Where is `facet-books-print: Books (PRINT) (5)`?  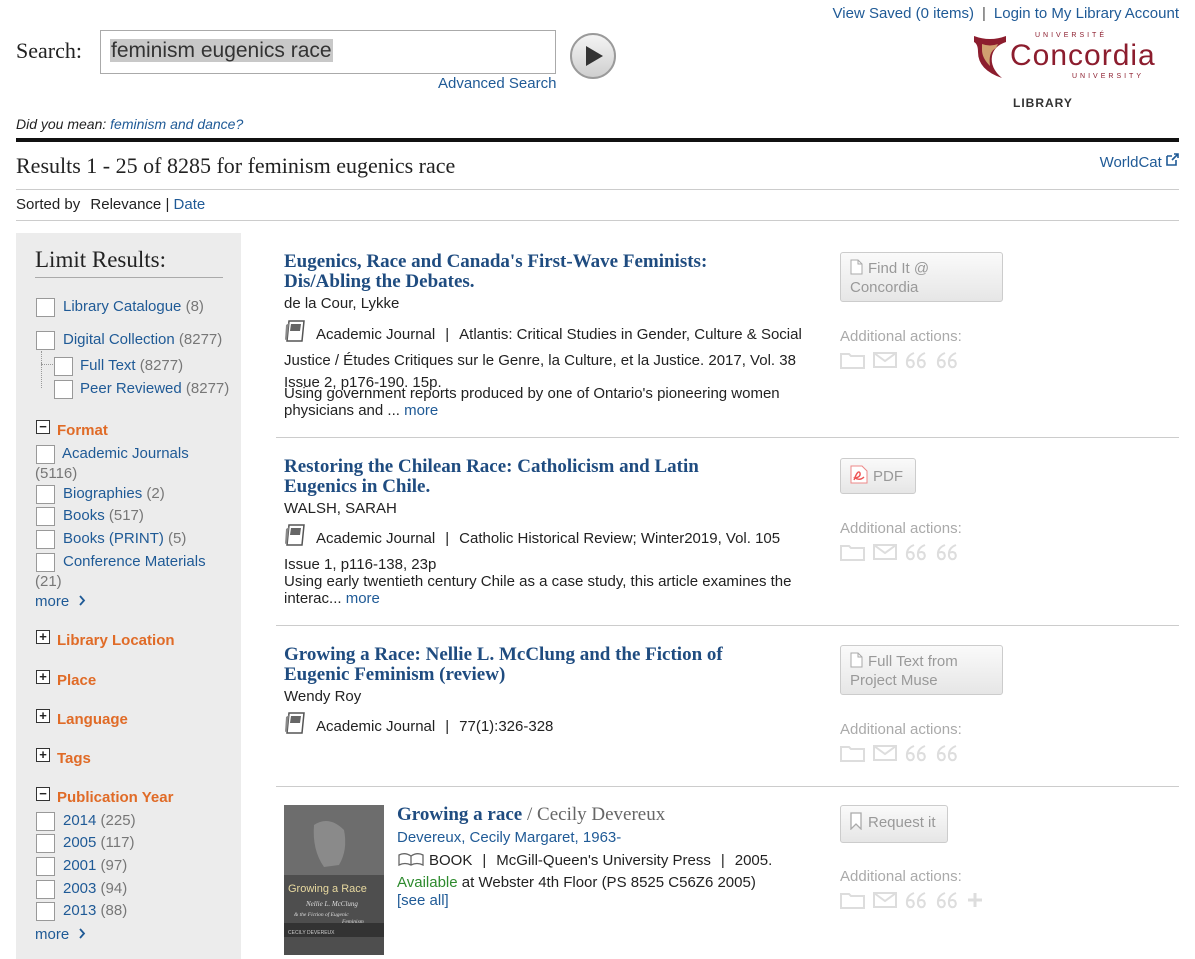
facet-books-print: Books (PRINT) (5) is located at coordinates (124, 538).